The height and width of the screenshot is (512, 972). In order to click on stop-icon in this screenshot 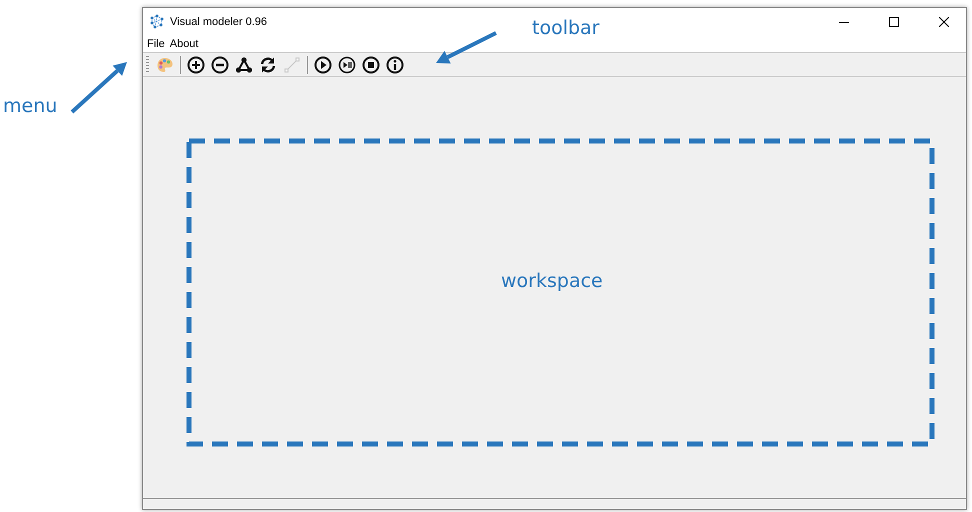, I will do `click(371, 65)`.